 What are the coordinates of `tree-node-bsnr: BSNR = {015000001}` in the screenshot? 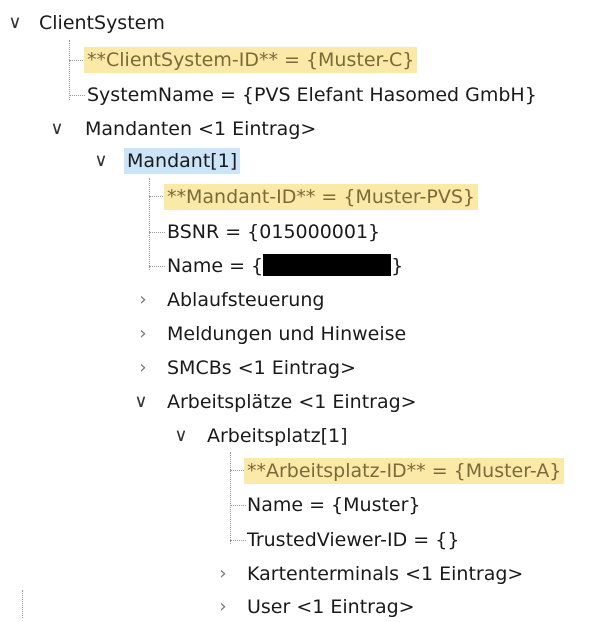 It's located at (210, 232).